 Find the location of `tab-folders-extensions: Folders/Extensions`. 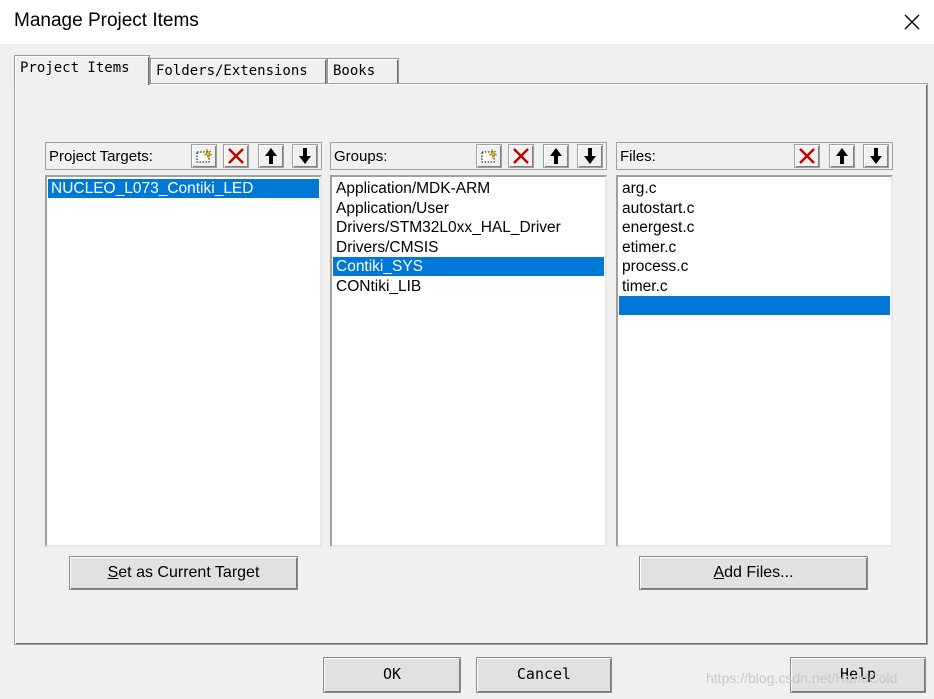

tab-folders-extensions: Folders/Extensions is located at coordinates (238, 71).